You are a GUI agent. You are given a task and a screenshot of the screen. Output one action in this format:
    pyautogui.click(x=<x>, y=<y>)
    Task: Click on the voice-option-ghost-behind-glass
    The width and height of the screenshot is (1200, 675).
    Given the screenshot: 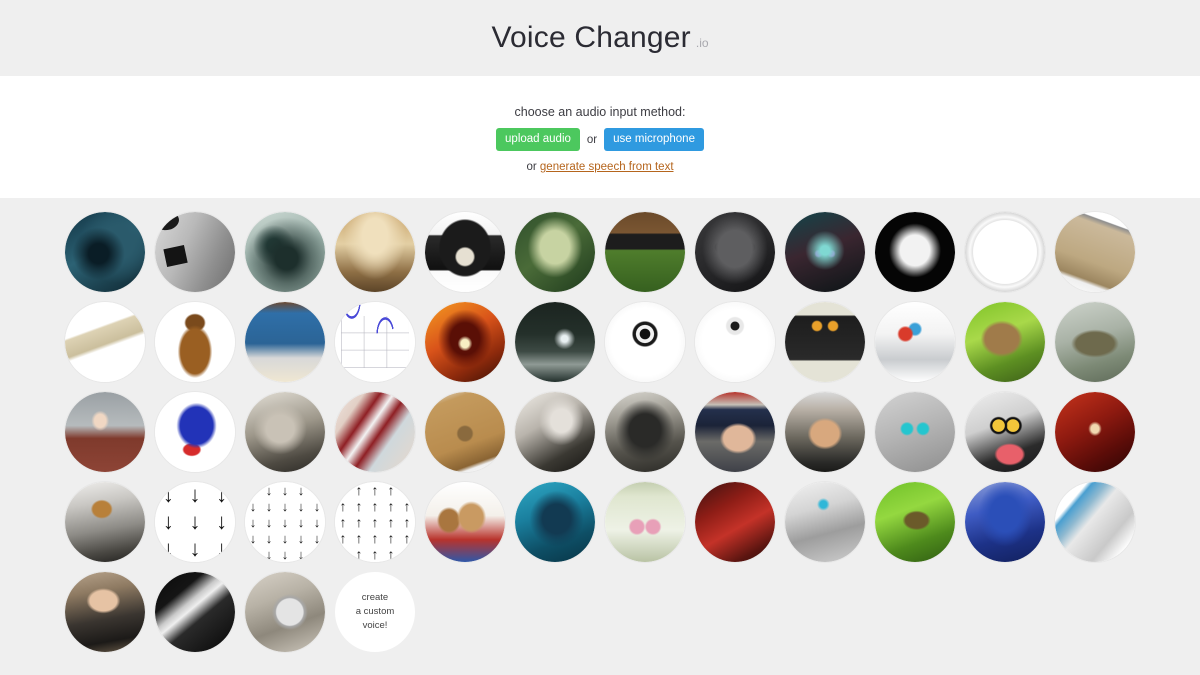 What is the action you would take?
    pyautogui.click(x=285, y=252)
    